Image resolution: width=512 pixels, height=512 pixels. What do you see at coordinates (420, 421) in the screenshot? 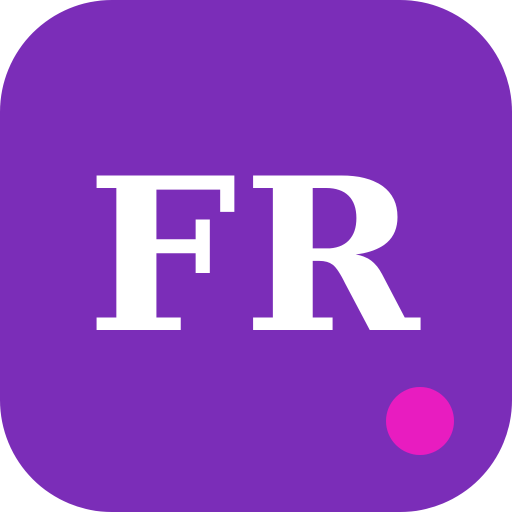
I see `notification-dot-icon` at bounding box center [420, 421].